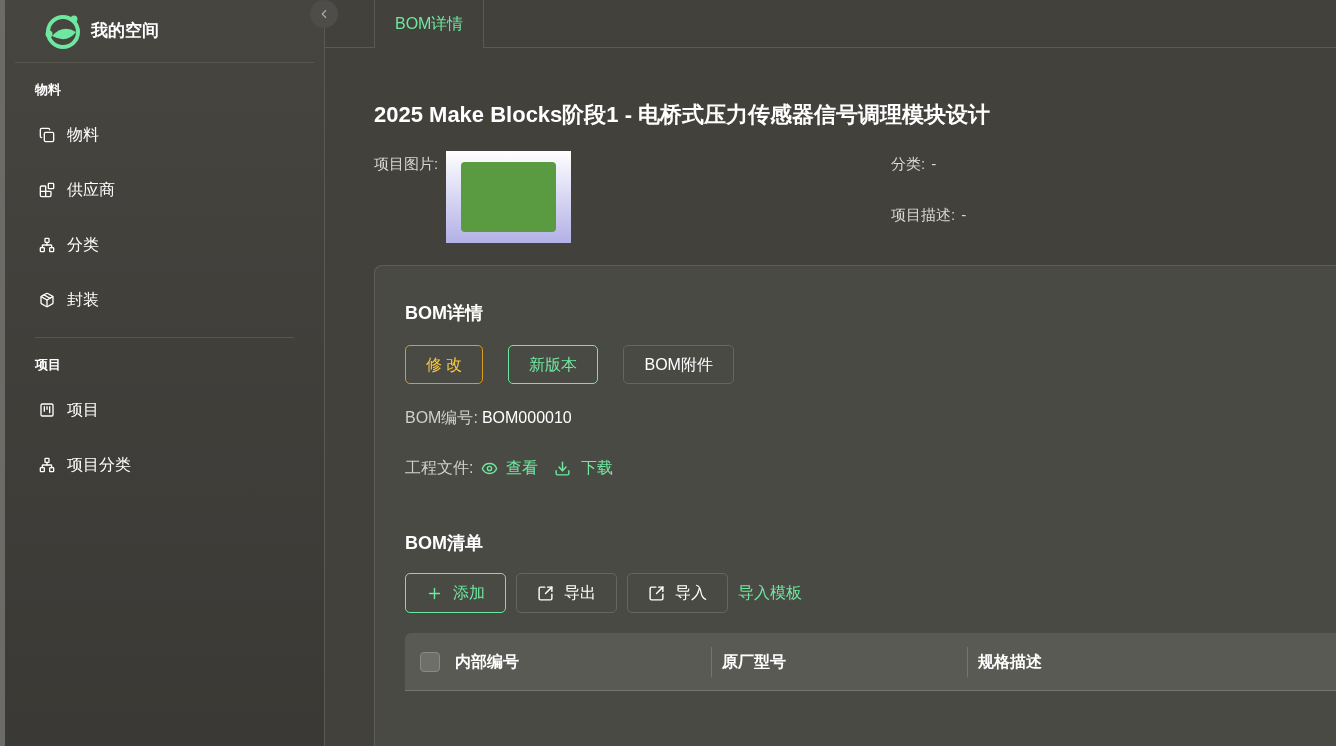  Describe the element at coordinates (430, 661) in the screenshot. I see `checkbox` at that location.